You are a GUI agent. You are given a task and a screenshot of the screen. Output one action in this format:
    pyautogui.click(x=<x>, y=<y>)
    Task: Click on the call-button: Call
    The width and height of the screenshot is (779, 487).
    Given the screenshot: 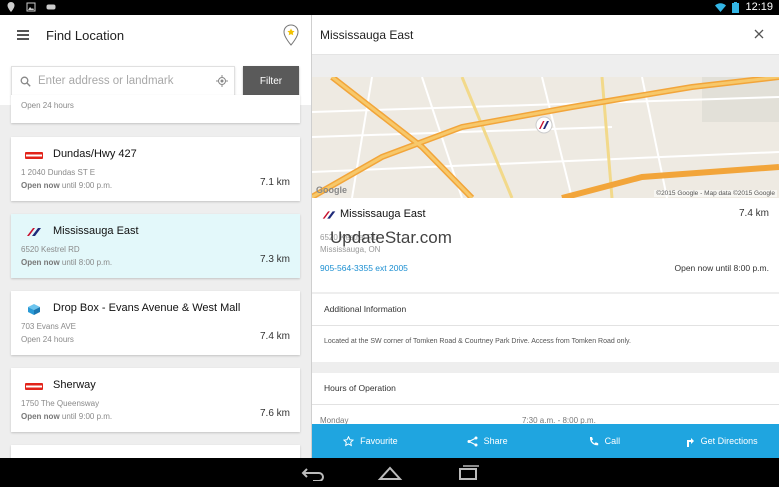 What is the action you would take?
    pyautogui.click(x=604, y=441)
    